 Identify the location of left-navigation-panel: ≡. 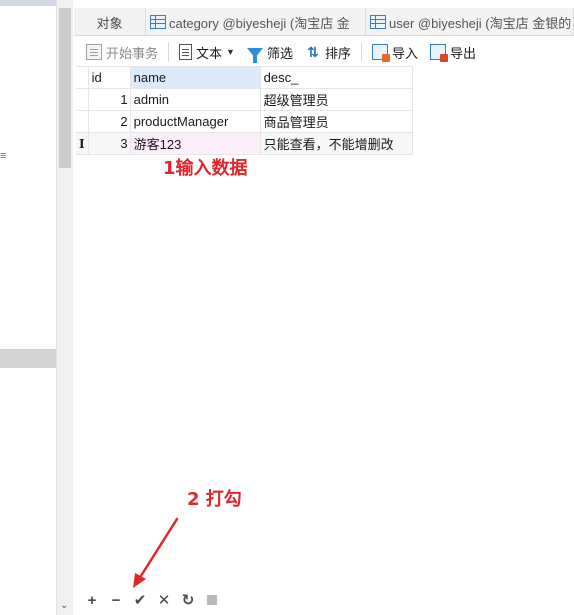
(28, 307).